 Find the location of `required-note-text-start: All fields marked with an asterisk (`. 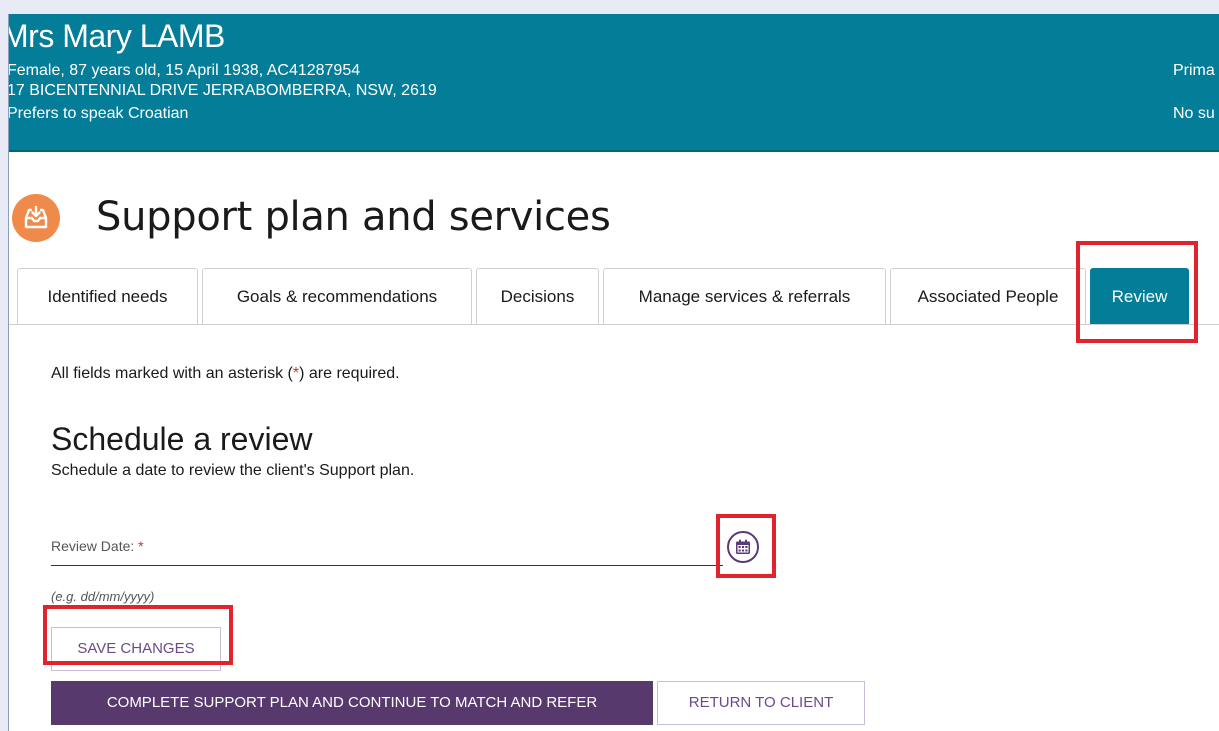

required-note-text-start: All fields marked with an asterisk ( is located at coordinates (172, 373).